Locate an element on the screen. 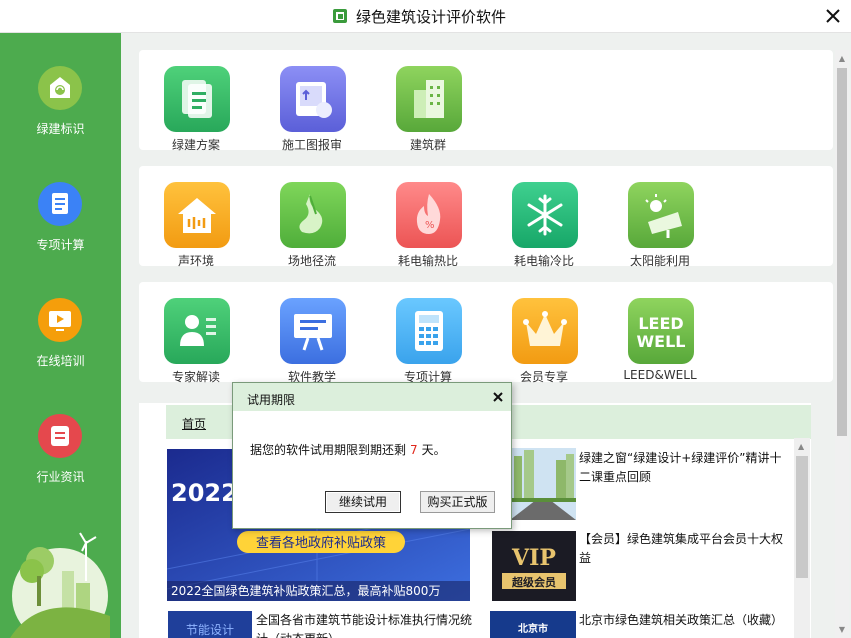 The image size is (851, 638). news-thumb-vip: VIP 超级会员 is located at coordinates (534, 566).